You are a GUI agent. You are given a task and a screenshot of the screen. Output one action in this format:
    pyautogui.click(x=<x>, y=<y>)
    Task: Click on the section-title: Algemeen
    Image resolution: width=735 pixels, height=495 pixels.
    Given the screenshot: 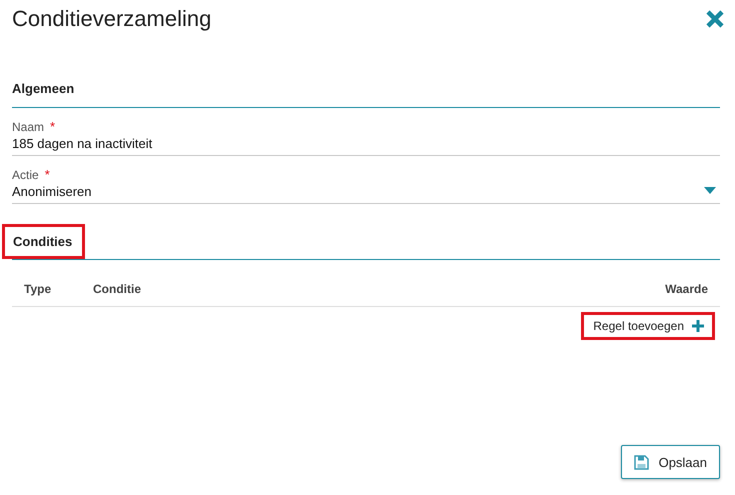 What is the action you would take?
    pyautogui.click(x=44, y=89)
    